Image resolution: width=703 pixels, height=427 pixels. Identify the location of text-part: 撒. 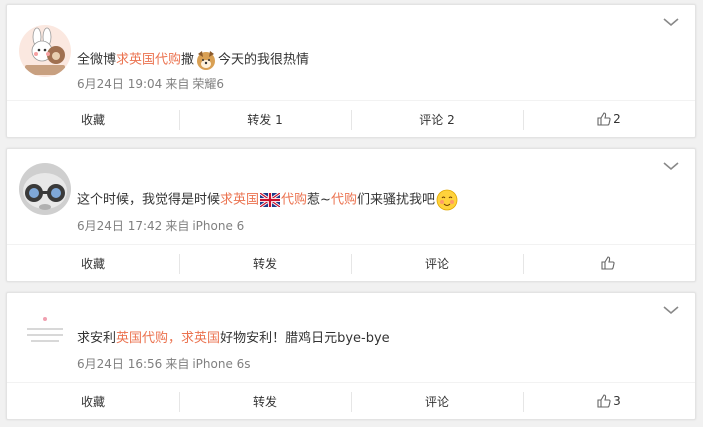
(188, 60).